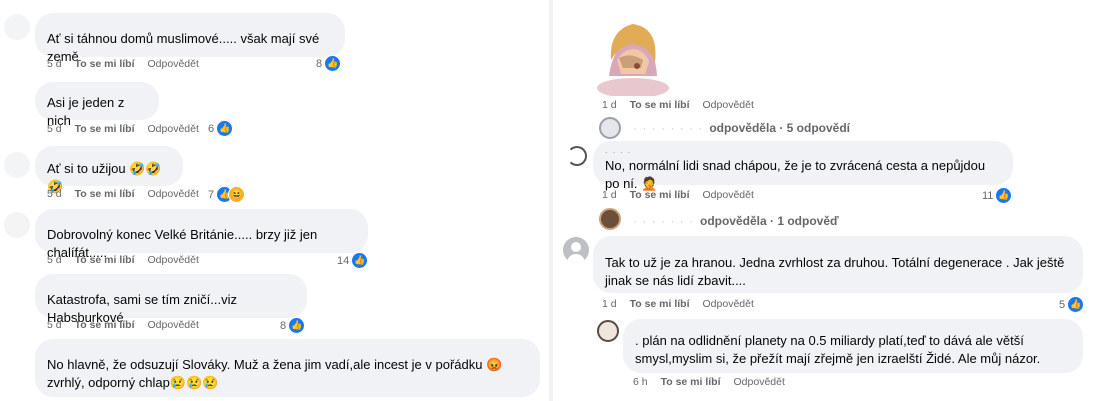  Describe the element at coordinates (779, 128) in the screenshot. I see `replies-label: odpověděla · 5 odpovědí` at that location.